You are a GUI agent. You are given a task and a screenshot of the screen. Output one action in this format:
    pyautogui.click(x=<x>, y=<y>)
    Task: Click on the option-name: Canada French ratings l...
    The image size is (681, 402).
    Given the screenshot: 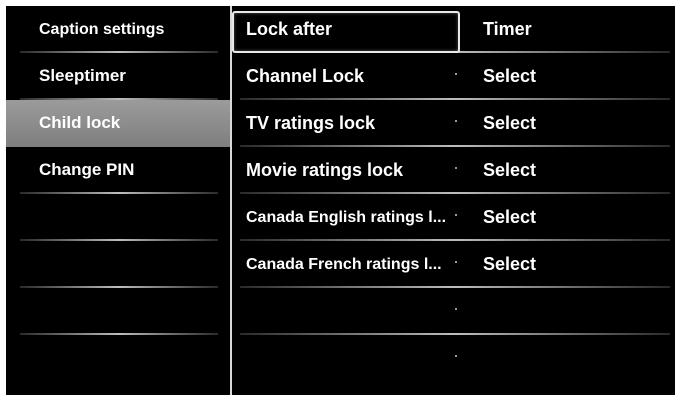 What is the action you would take?
    pyautogui.click(x=344, y=264)
    